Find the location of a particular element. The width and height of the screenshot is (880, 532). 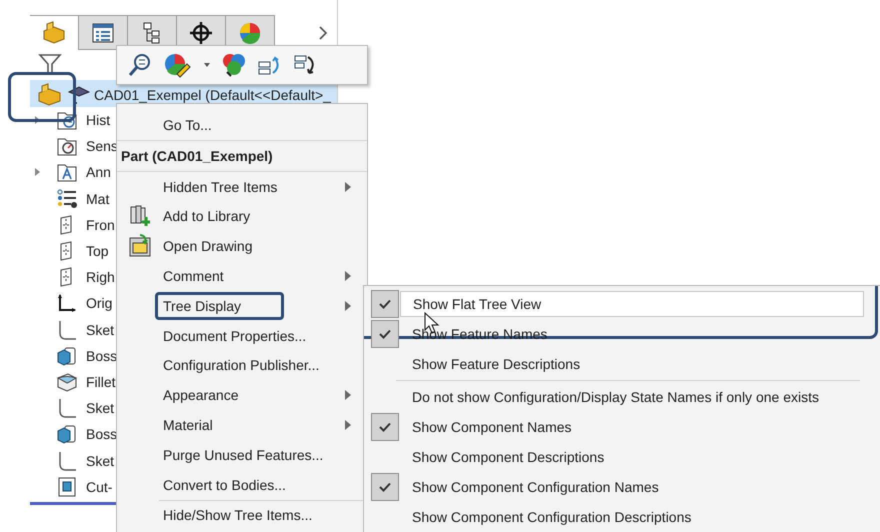

open-drawing-icon is located at coordinates (140, 246).